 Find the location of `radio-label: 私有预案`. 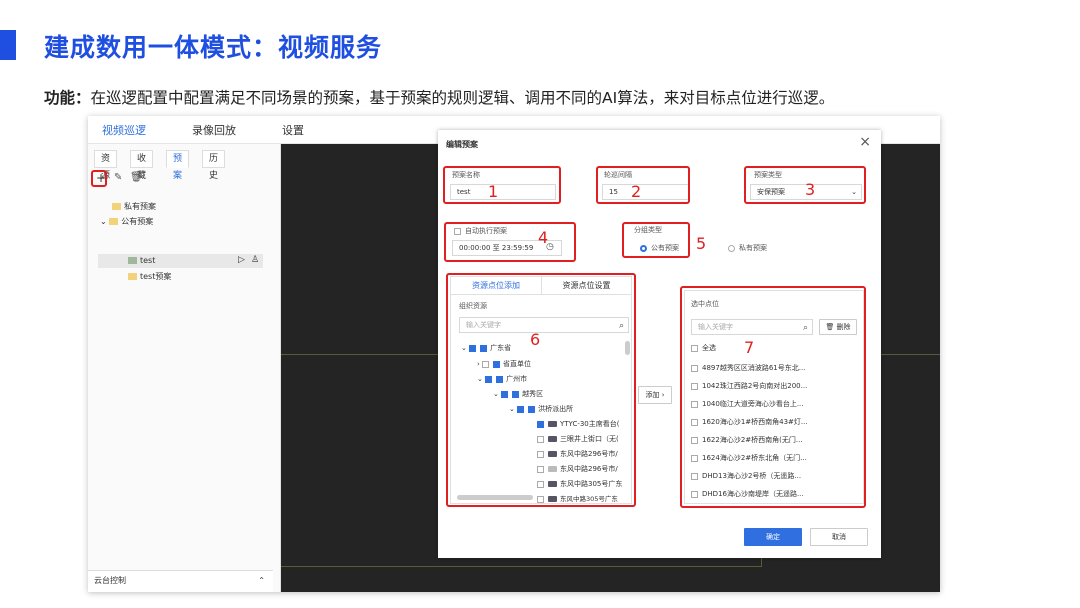

radio-label: 私有预案 is located at coordinates (753, 248).